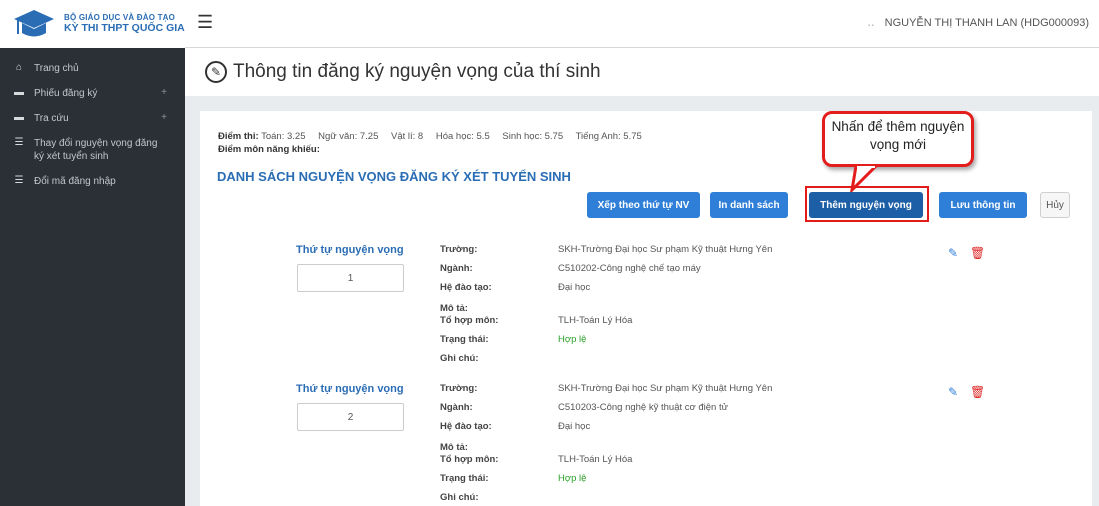  What do you see at coordinates (608, 136) in the screenshot?
I see `score-english: Tiếng Anh: 5.75` at bounding box center [608, 136].